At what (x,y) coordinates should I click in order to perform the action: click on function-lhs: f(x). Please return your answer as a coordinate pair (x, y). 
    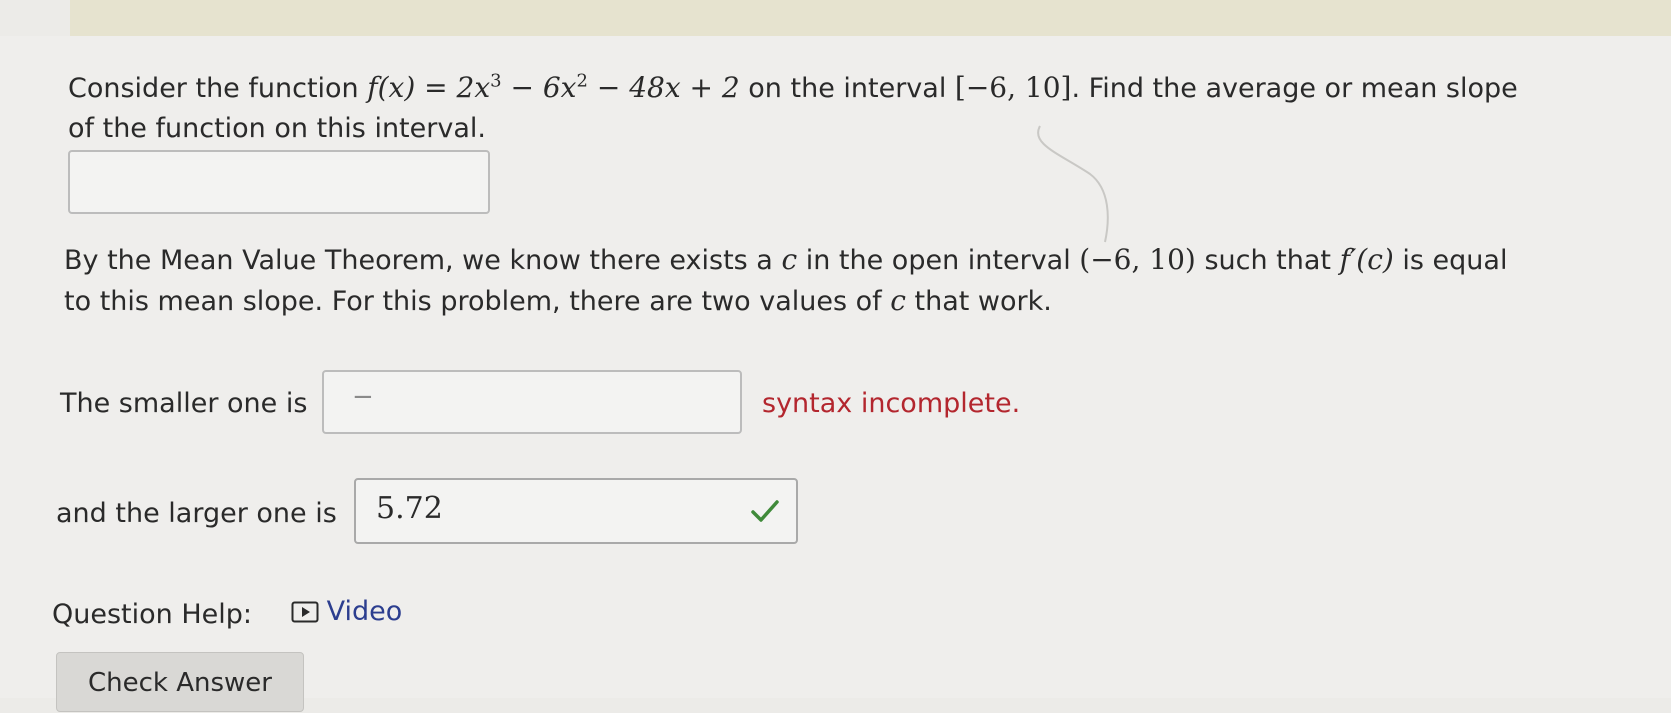
    Looking at the image, I should click on (391, 87).